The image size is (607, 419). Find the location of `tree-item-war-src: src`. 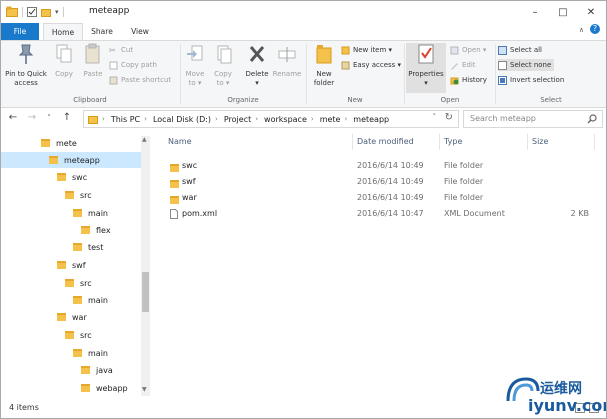

tree-item-war-src: src is located at coordinates (71, 335).